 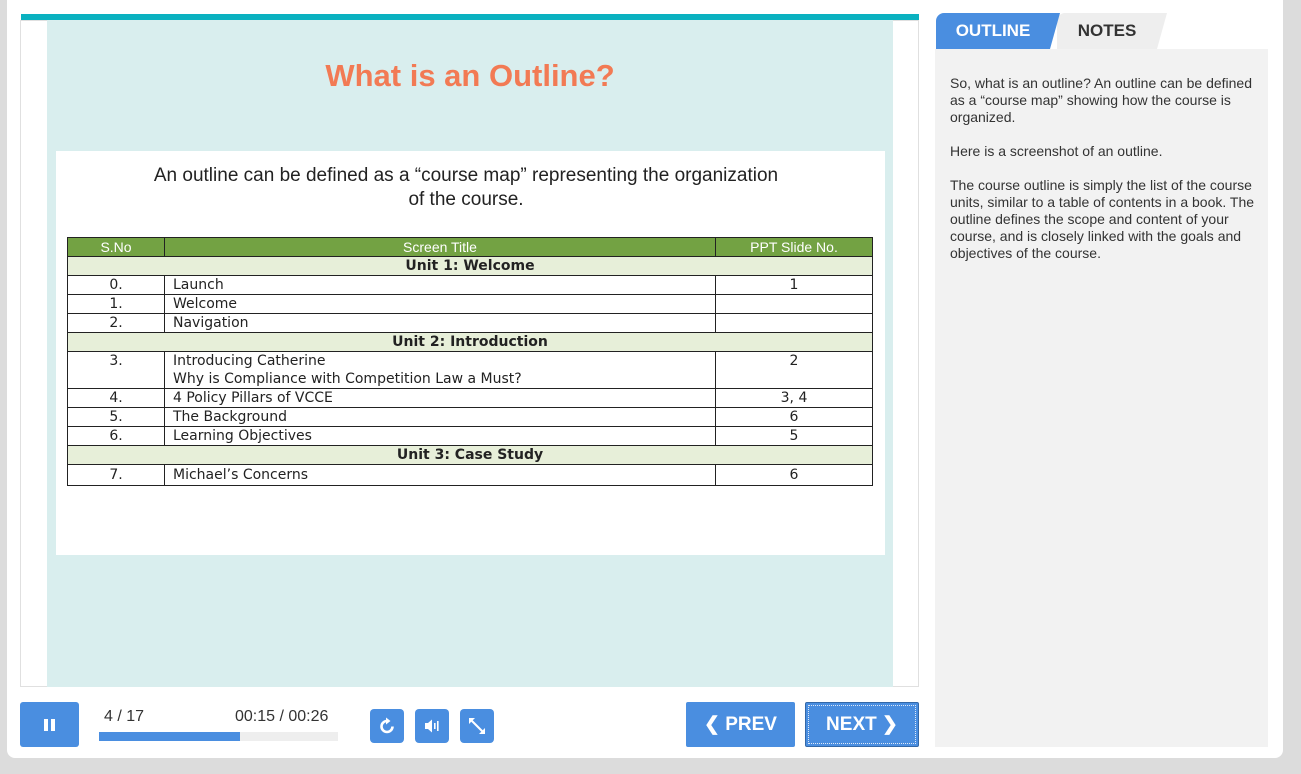 I want to click on replay-button, so click(x=387, y=726).